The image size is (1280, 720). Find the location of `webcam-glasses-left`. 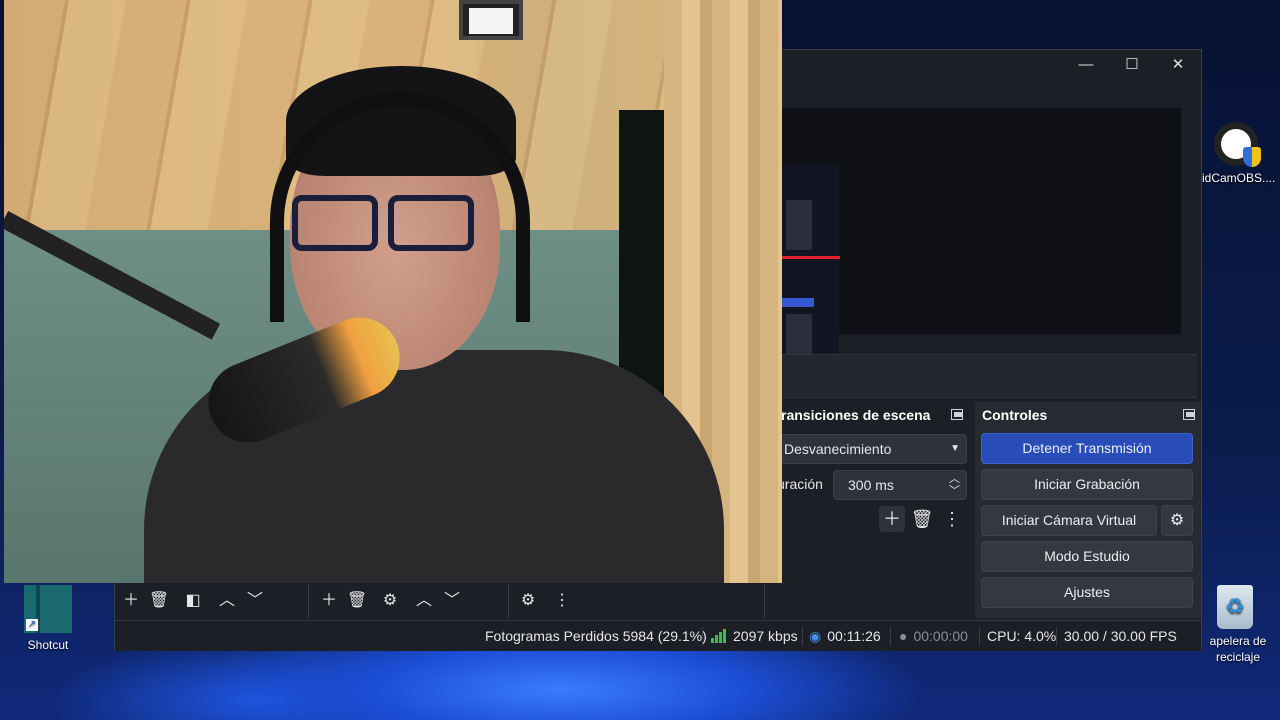

webcam-glasses-left is located at coordinates (335, 223).